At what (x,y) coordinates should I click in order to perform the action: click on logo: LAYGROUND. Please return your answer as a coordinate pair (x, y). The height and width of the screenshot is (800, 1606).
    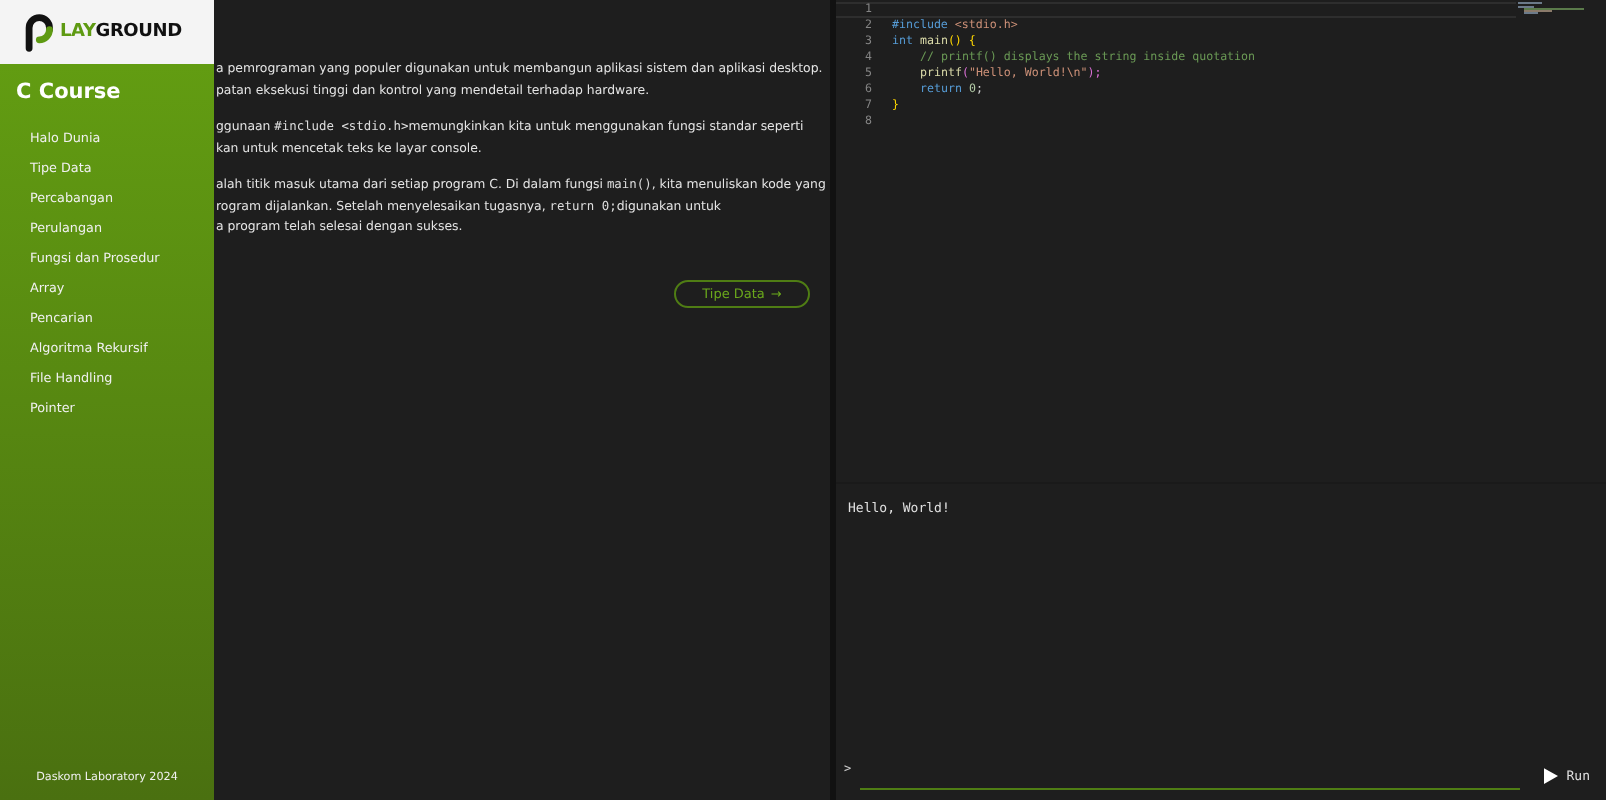
    Looking at the image, I should click on (107, 32).